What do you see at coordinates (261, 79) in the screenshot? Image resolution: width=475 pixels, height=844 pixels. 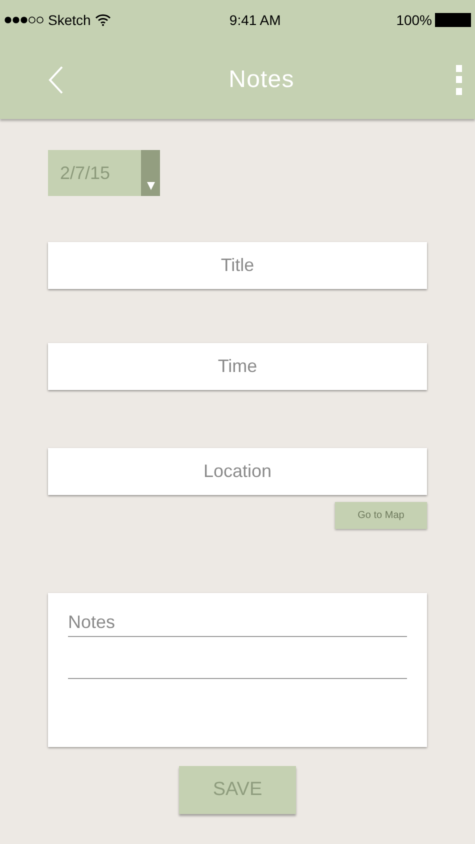 I see `screen-title: Notes` at bounding box center [261, 79].